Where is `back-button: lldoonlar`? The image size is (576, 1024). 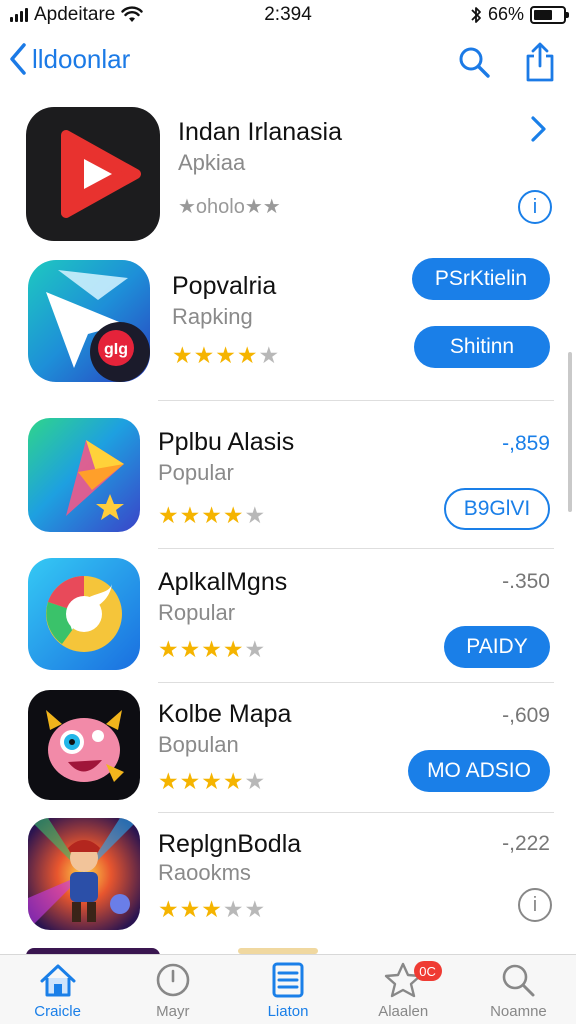
back-button: lldoonlar is located at coordinates (69, 59).